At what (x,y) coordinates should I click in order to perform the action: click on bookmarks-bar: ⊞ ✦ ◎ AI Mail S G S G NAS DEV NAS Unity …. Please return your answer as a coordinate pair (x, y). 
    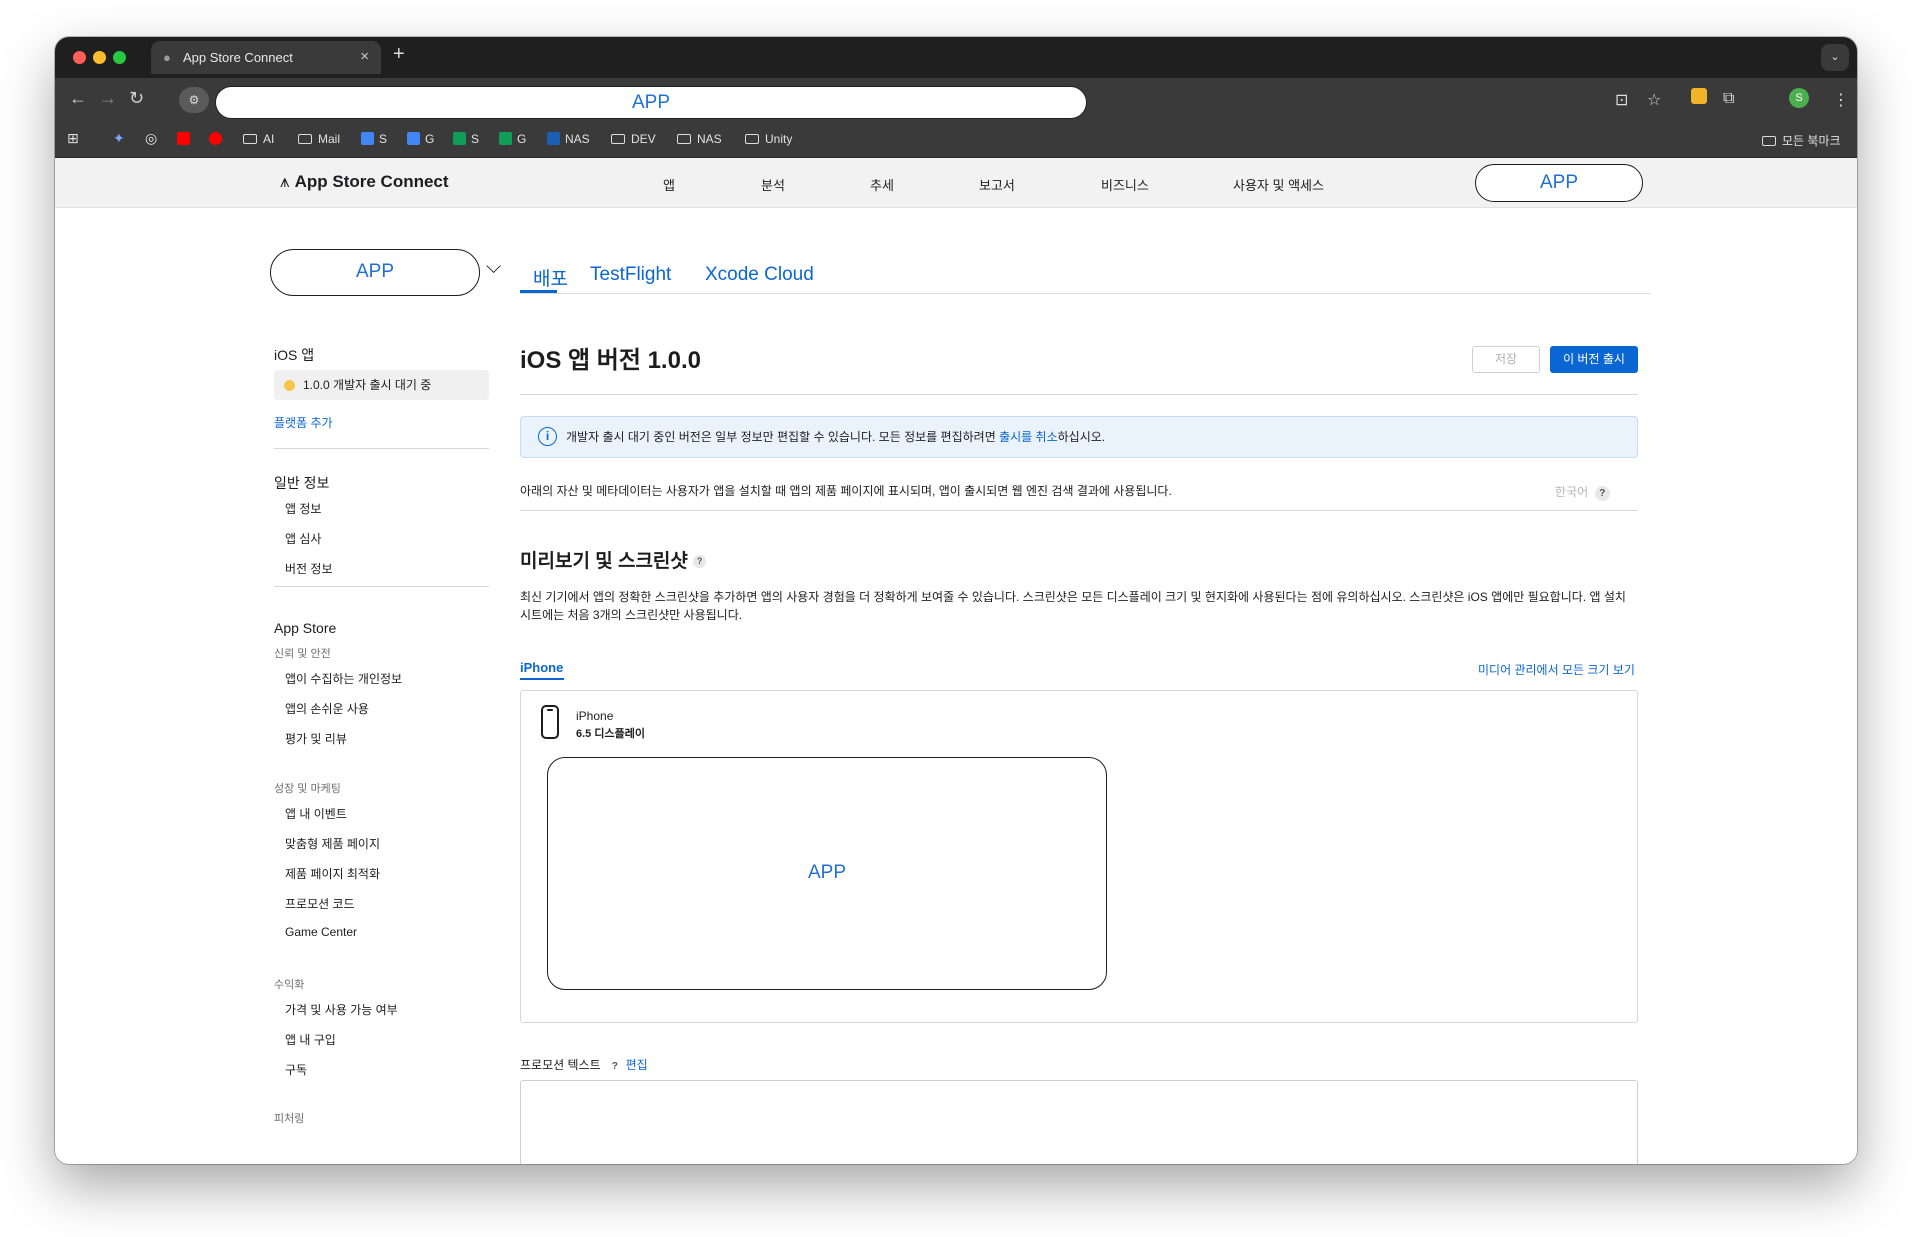
    Looking at the image, I should click on (956, 140).